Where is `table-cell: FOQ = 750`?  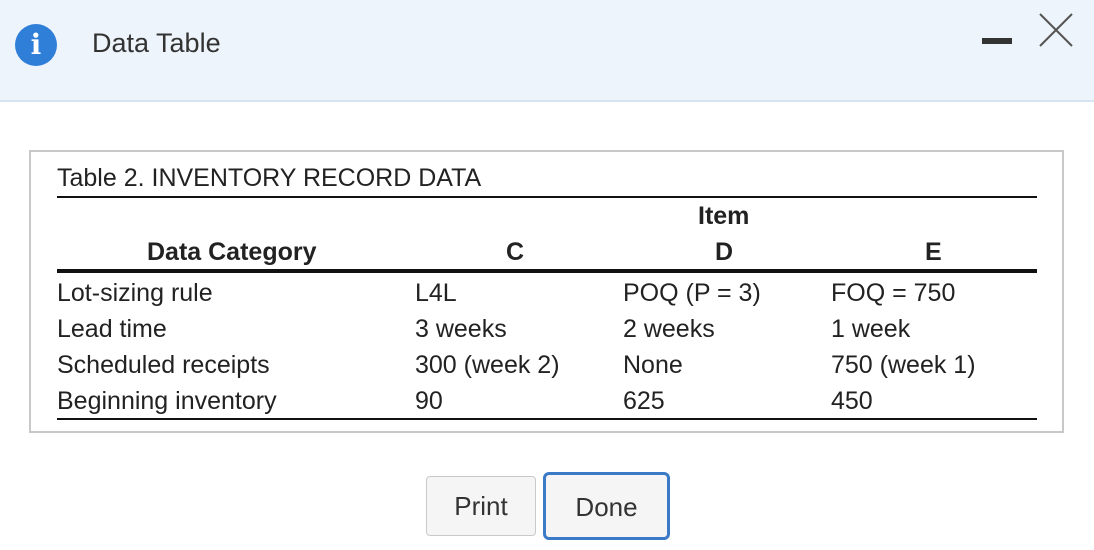 table-cell: FOQ = 750 is located at coordinates (893, 293).